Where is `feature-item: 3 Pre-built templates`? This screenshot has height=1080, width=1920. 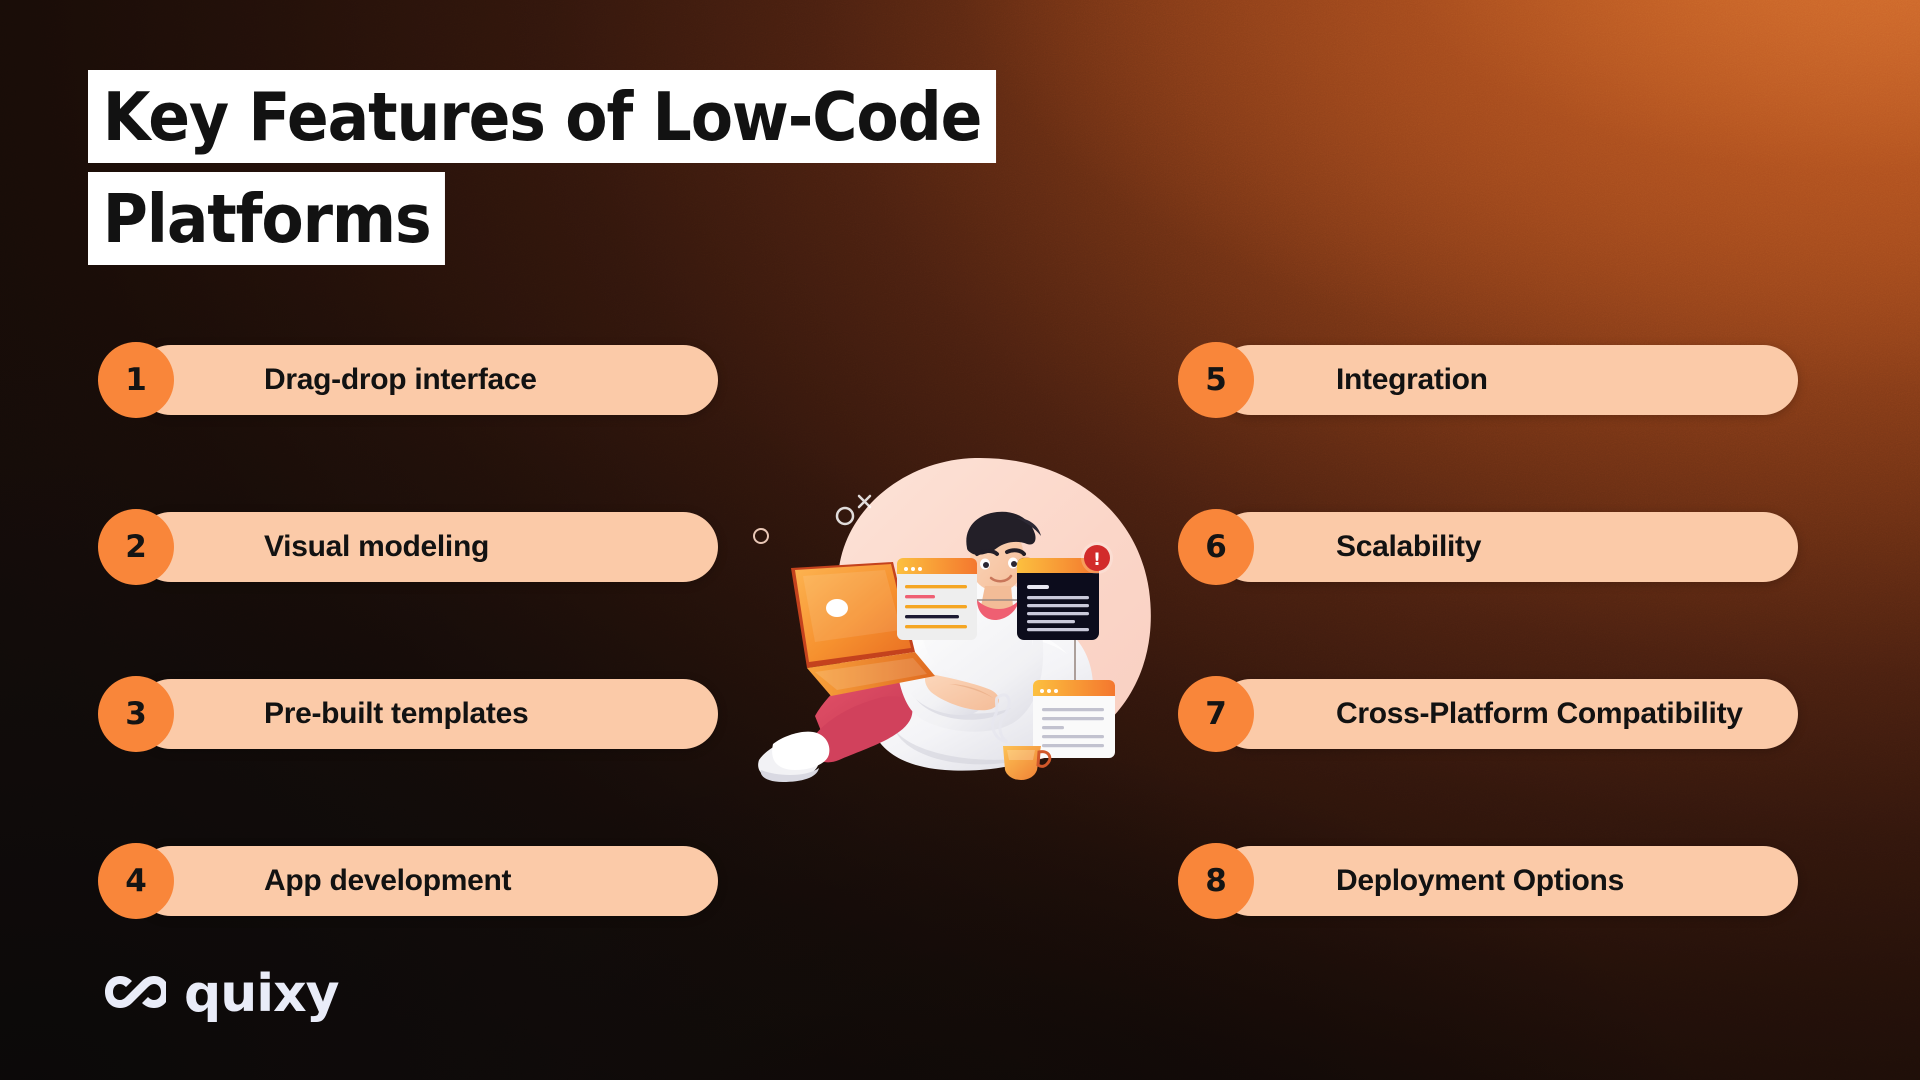 feature-item: 3 Pre-built templates is located at coordinates (408, 714).